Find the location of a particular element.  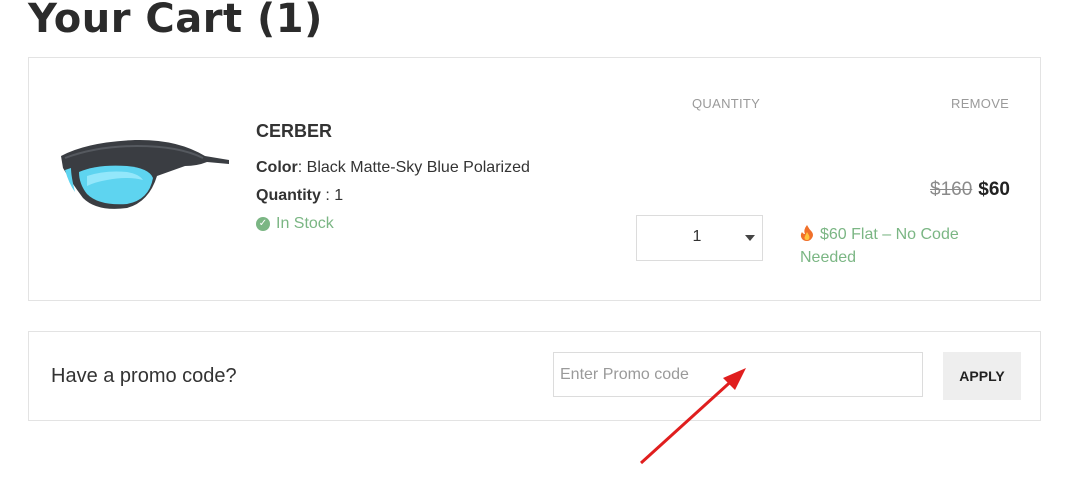

page-title: Your Cart (1) is located at coordinates (175, 21).